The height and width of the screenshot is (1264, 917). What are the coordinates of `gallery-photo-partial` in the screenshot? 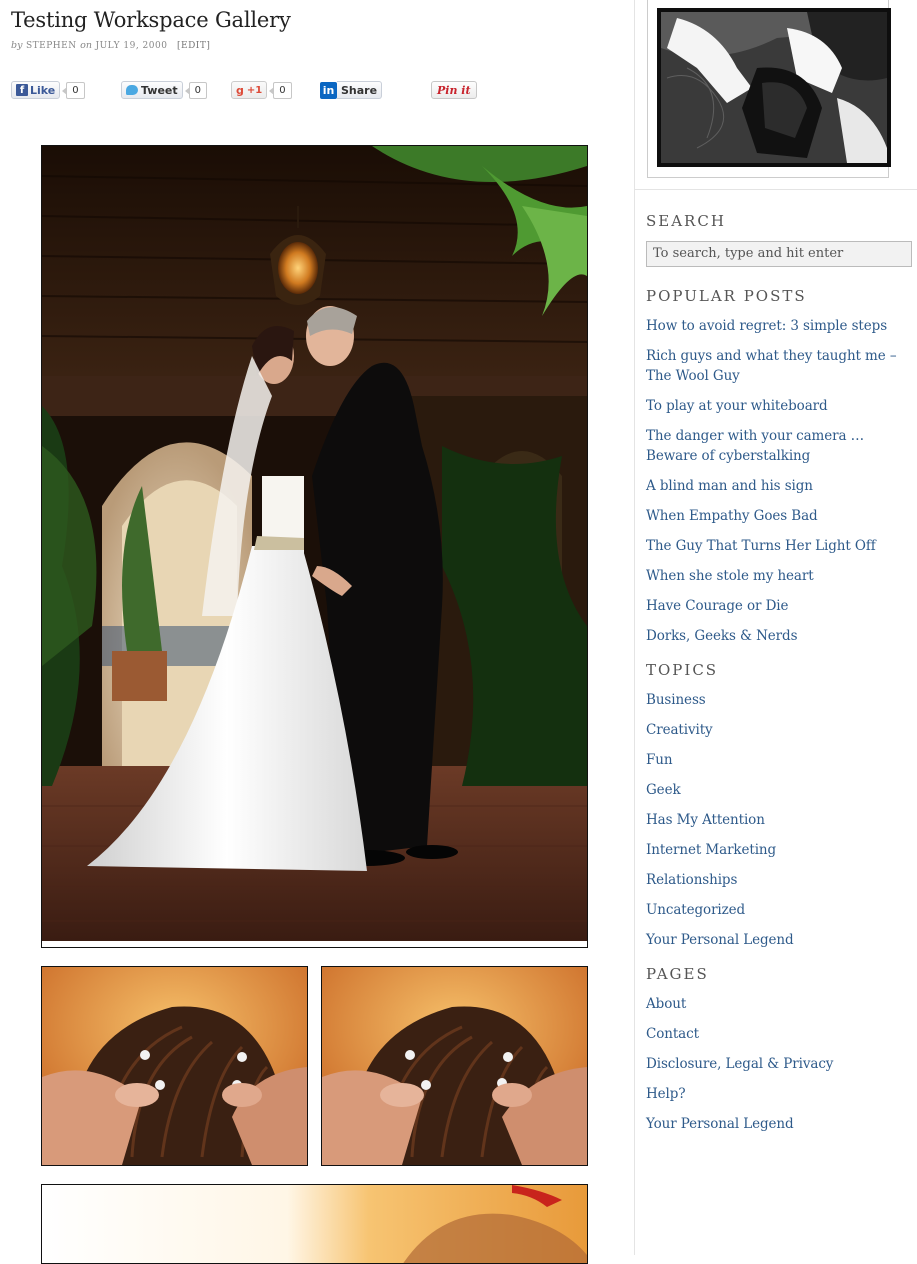 It's located at (314, 1224).